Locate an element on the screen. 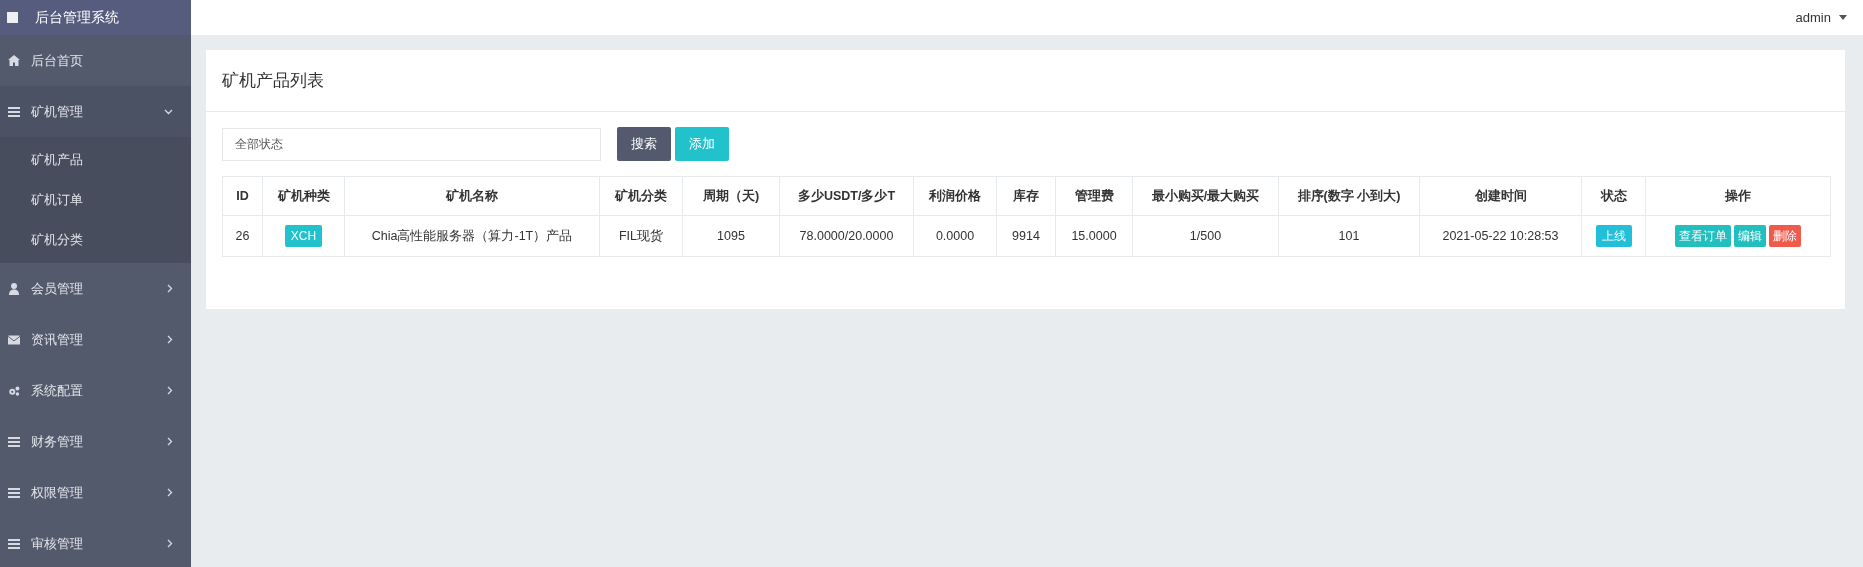  status-tag: 上线 is located at coordinates (1613, 236).